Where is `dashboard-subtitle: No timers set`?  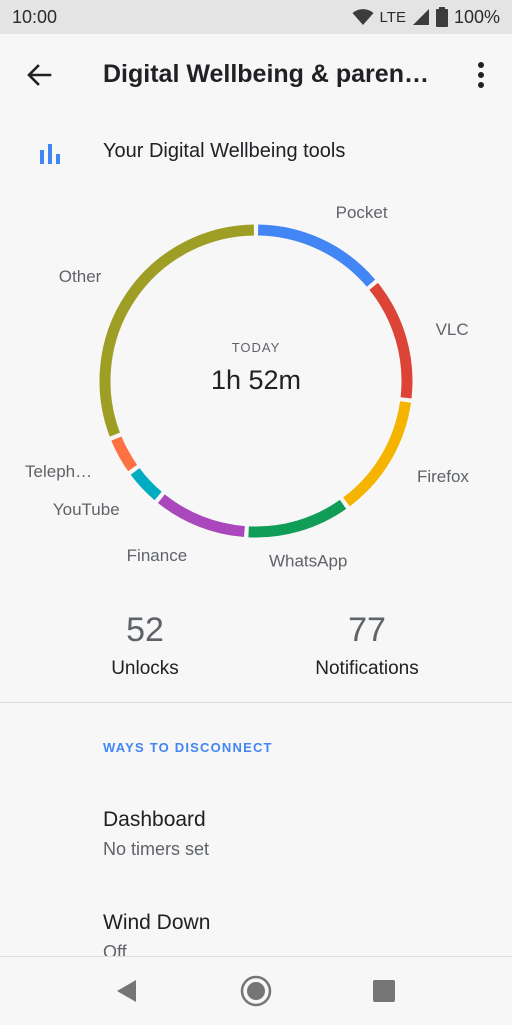 dashboard-subtitle: No timers set is located at coordinates (156, 849).